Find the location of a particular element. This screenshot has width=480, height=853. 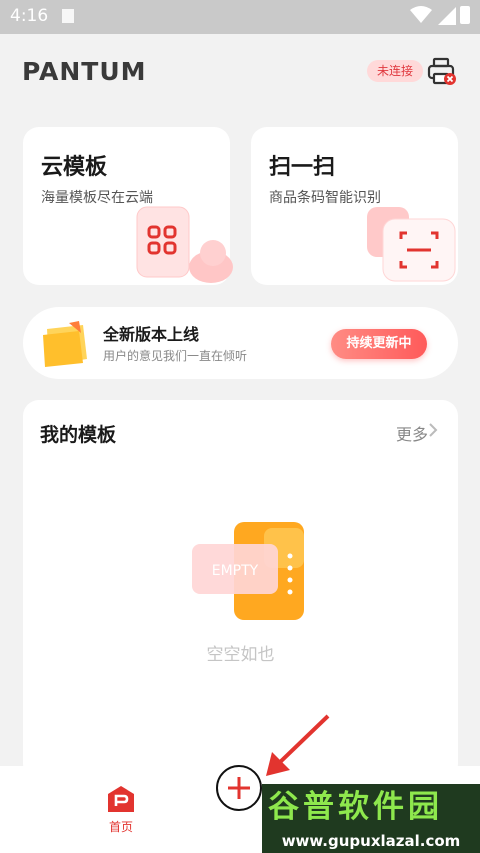

annotation-arrow is located at coordinates (298, 745).